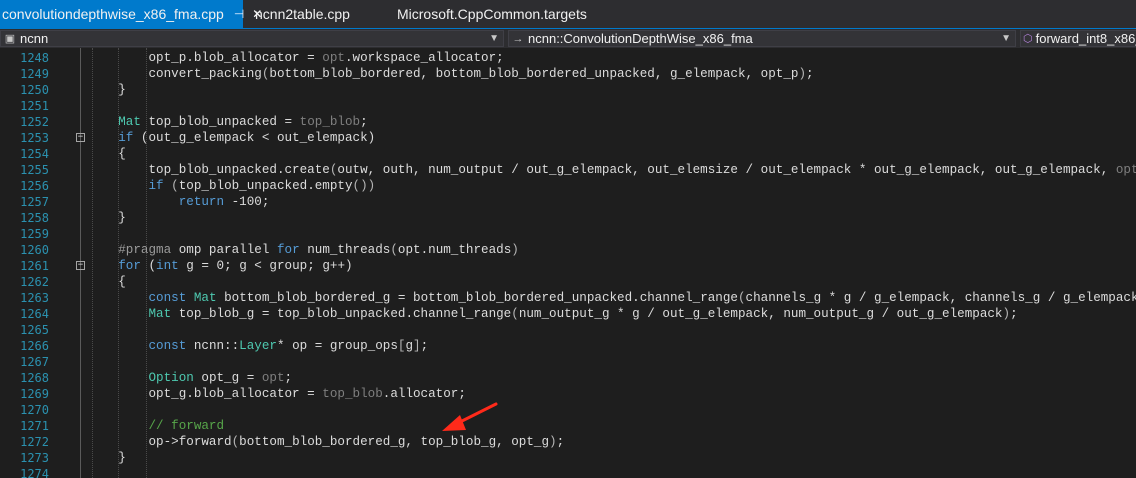 This screenshot has height=478, width=1136. What do you see at coordinates (34, 410) in the screenshot?
I see `line-number: 1270` at bounding box center [34, 410].